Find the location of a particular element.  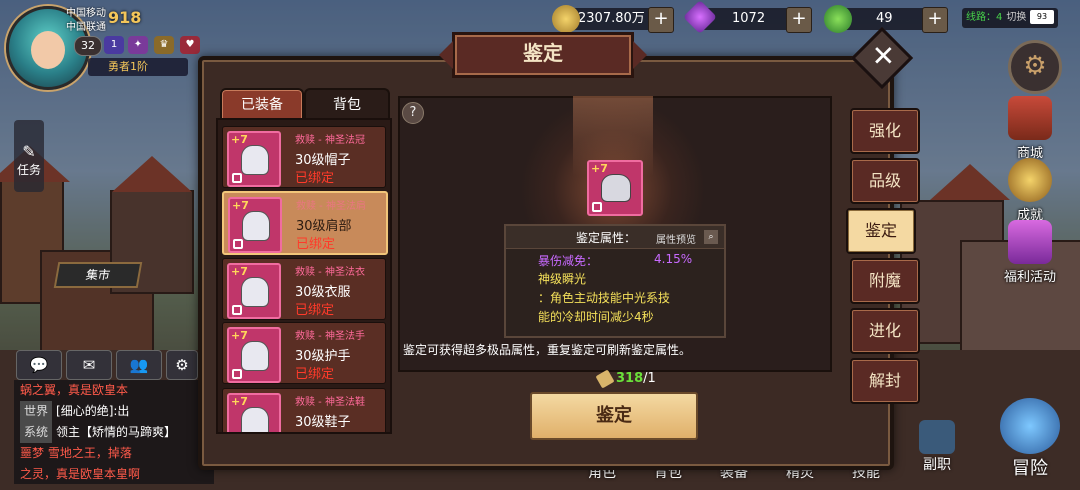

market-sign: 集市 is located at coordinates (98, 275).